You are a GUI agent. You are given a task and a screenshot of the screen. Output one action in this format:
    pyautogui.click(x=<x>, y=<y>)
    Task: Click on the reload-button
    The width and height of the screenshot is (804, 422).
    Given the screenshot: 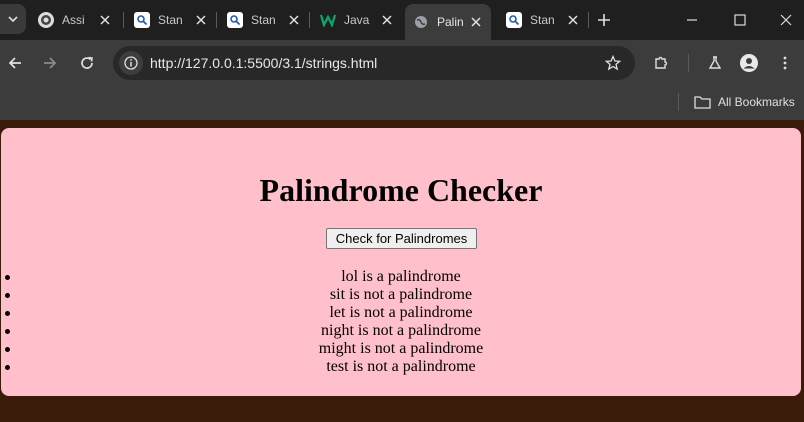 What is the action you would take?
    pyautogui.click(x=87, y=63)
    